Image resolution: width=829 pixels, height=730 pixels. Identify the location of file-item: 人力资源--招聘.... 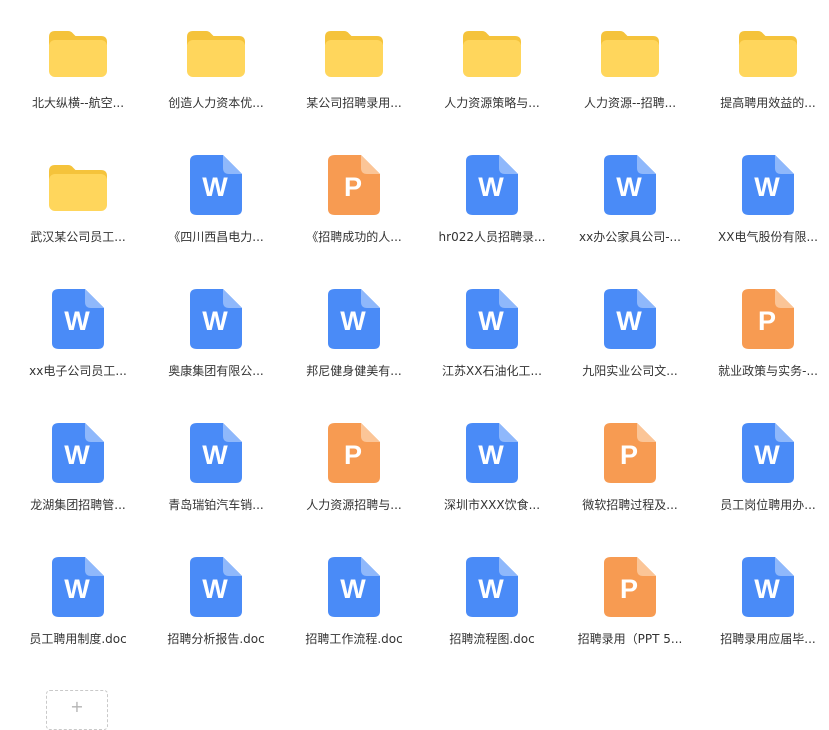
(630, 83).